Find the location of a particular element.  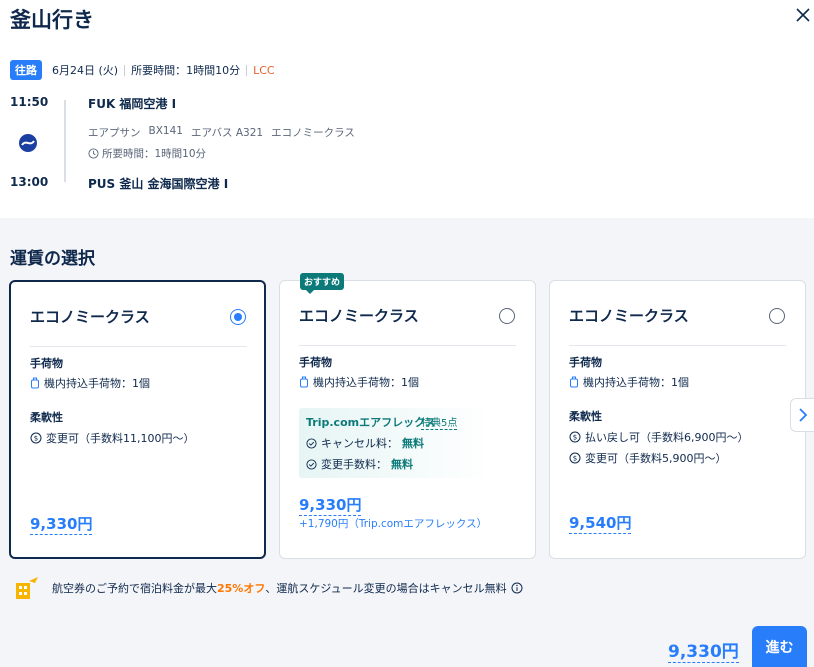

notice-suffix: 、運航スケジュール変更の場合はキャンセル無料 is located at coordinates (386, 588).